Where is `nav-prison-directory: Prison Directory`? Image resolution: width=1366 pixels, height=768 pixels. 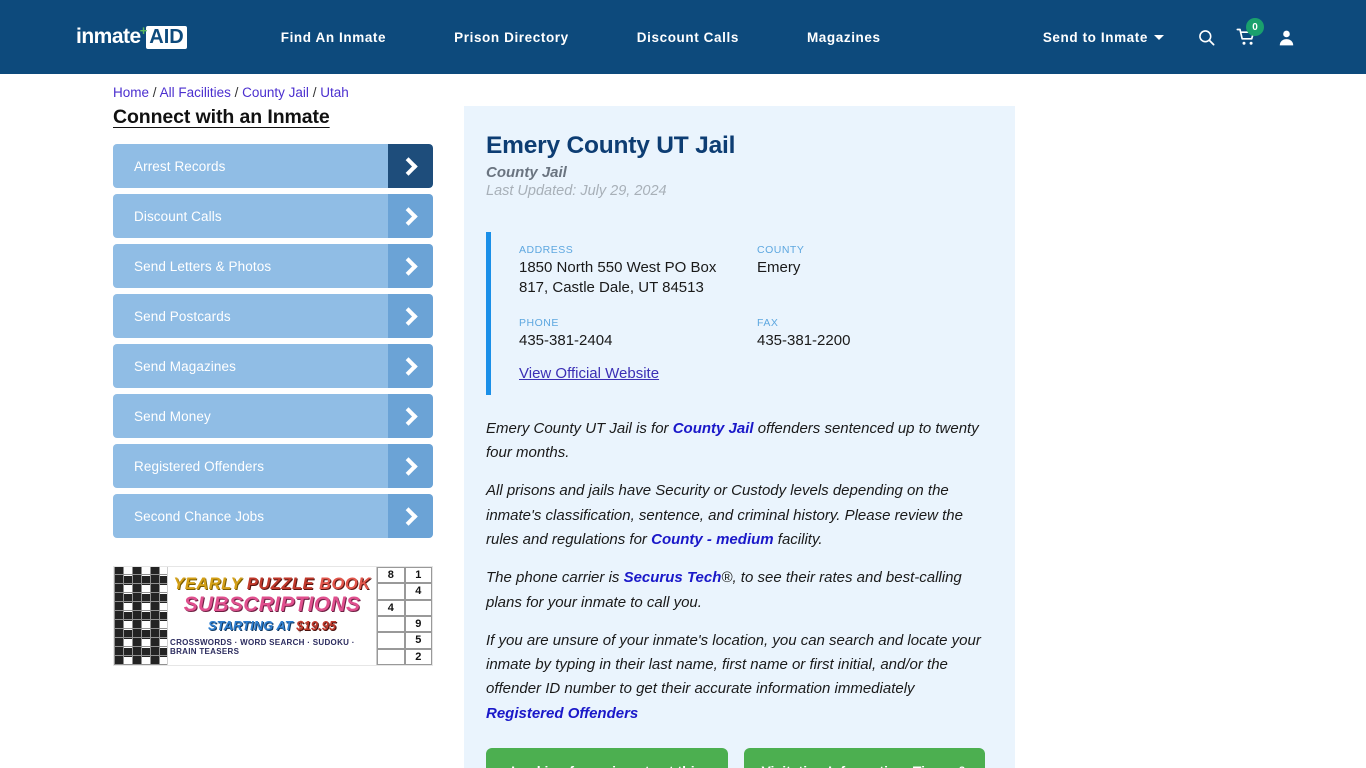
nav-prison-directory: Prison Directory is located at coordinates (511, 37).